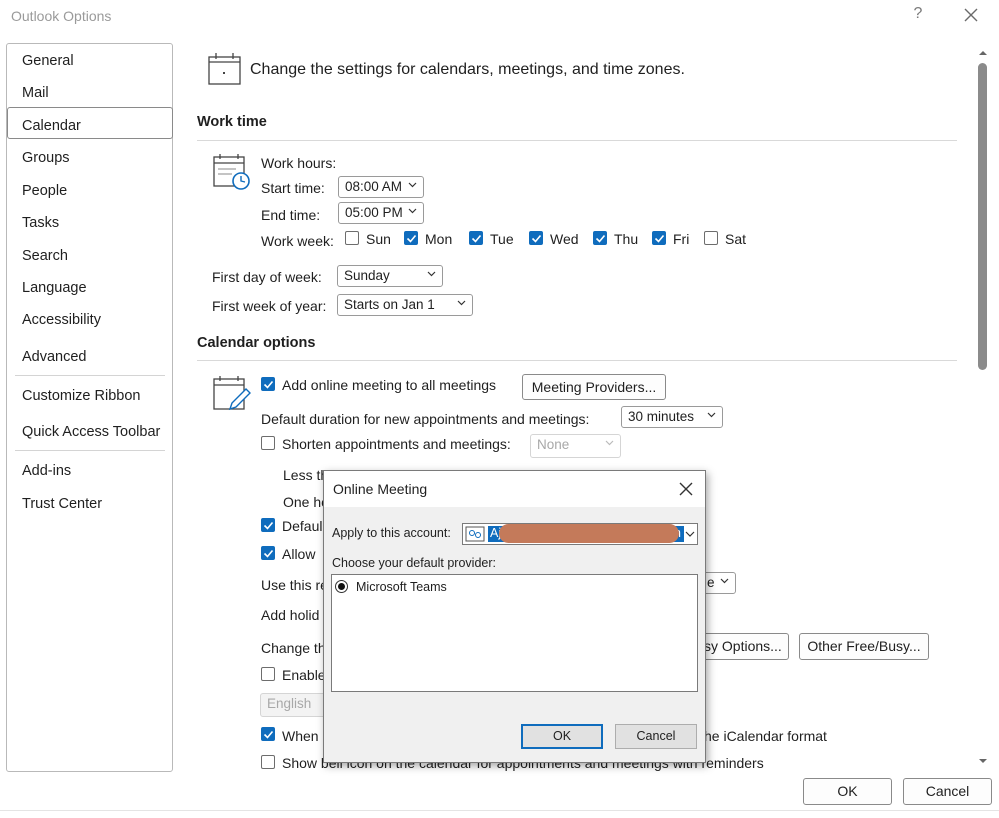  What do you see at coordinates (293, 188) in the screenshot?
I see `start-time-label: Start time:` at bounding box center [293, 188].